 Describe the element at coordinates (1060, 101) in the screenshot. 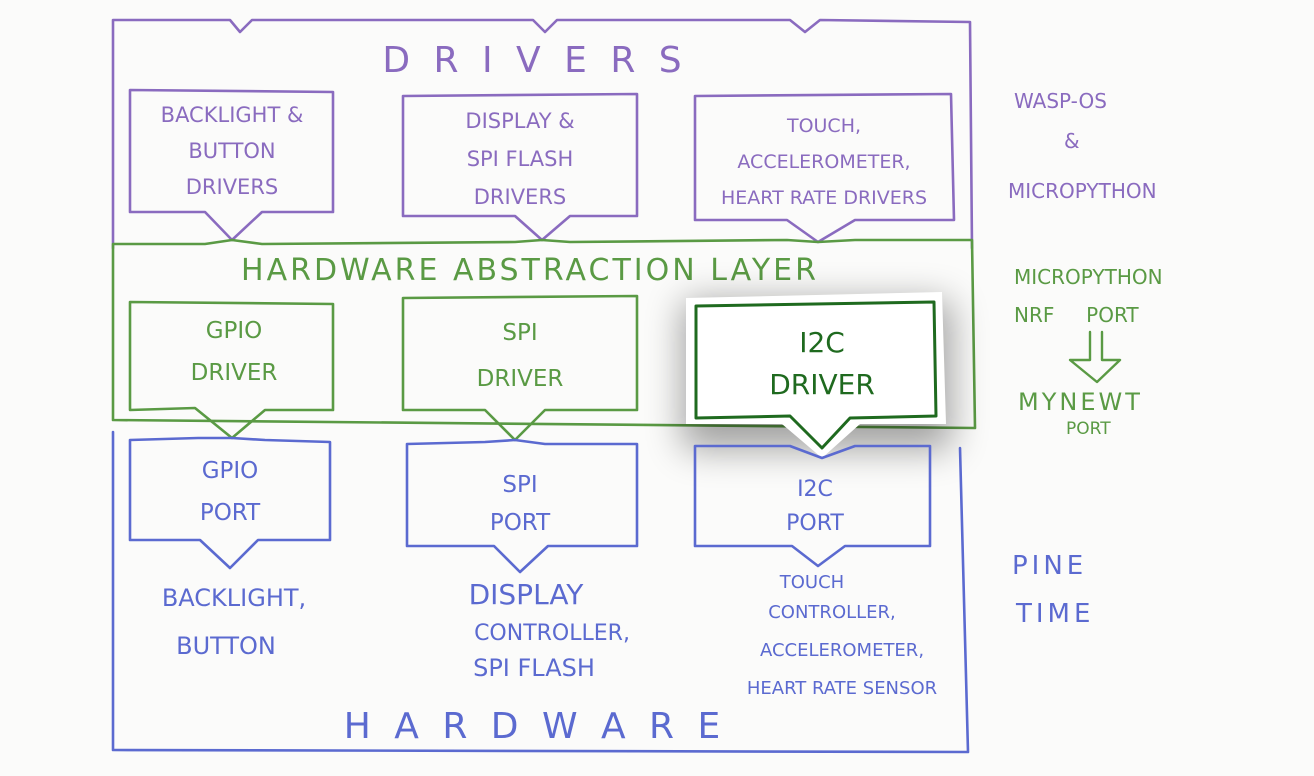

I see `side-drivers-line-1: WASP-OS` at that location.